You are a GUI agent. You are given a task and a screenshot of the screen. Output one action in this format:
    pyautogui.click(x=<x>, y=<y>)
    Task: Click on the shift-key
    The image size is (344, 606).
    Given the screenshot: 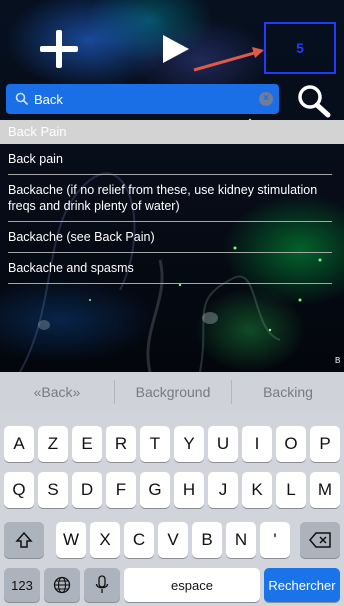 What is the action you would take?
    pyautogui.click(x=24, y=540)
    